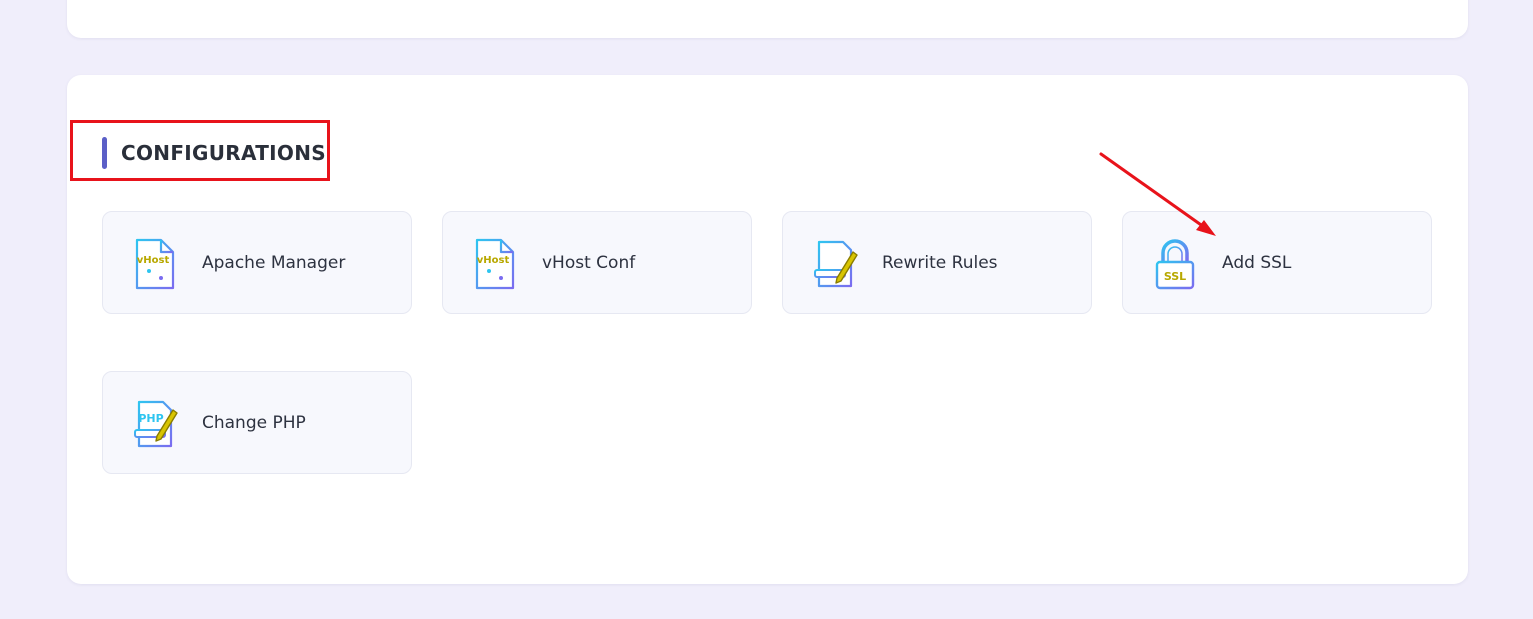 This screenshot has height=619, width=1533. I want to click on tile-rewrite-rules: Rewrite Rules, so click(937, 262).